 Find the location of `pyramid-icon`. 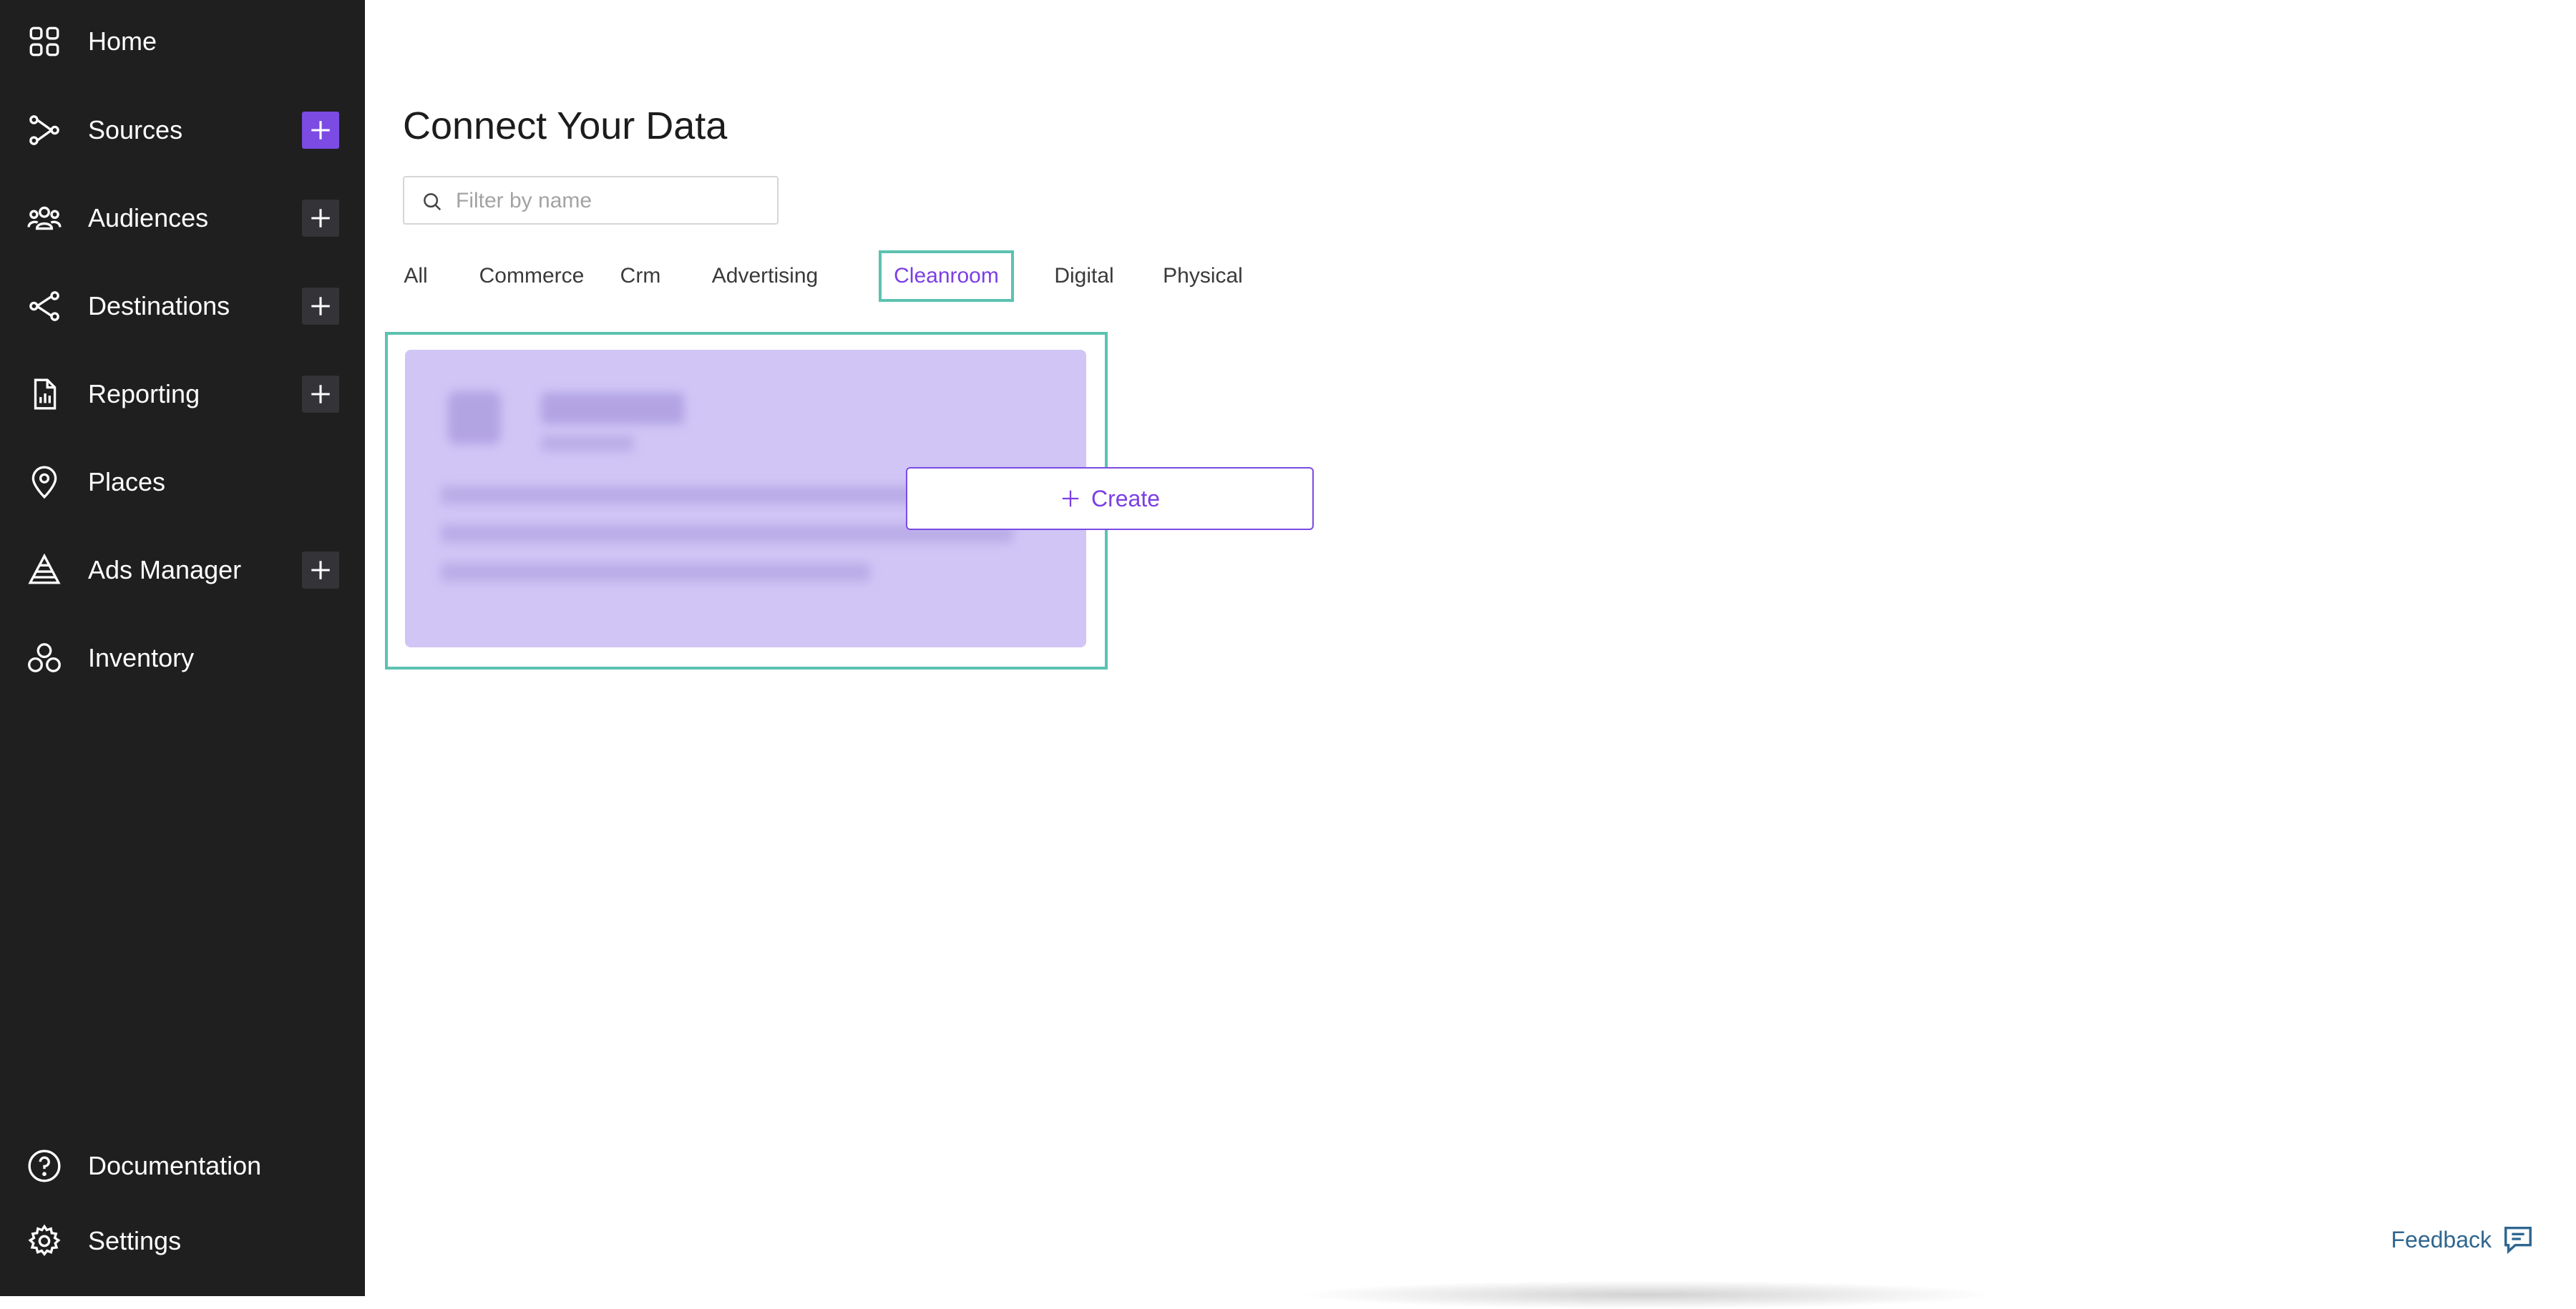

pyramid-icon is located at coordinates (44, 570).